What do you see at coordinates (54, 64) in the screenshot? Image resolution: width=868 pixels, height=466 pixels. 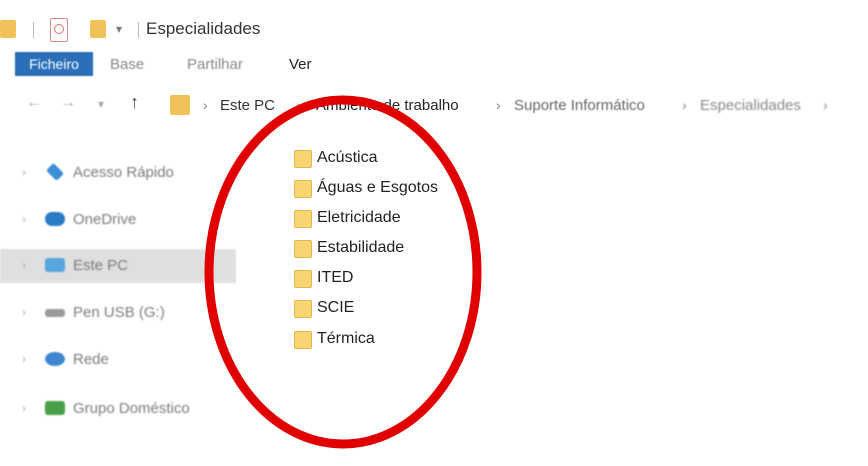 I see `tab-ficheiro: Ficheiro` at bounding box center [54, 64].